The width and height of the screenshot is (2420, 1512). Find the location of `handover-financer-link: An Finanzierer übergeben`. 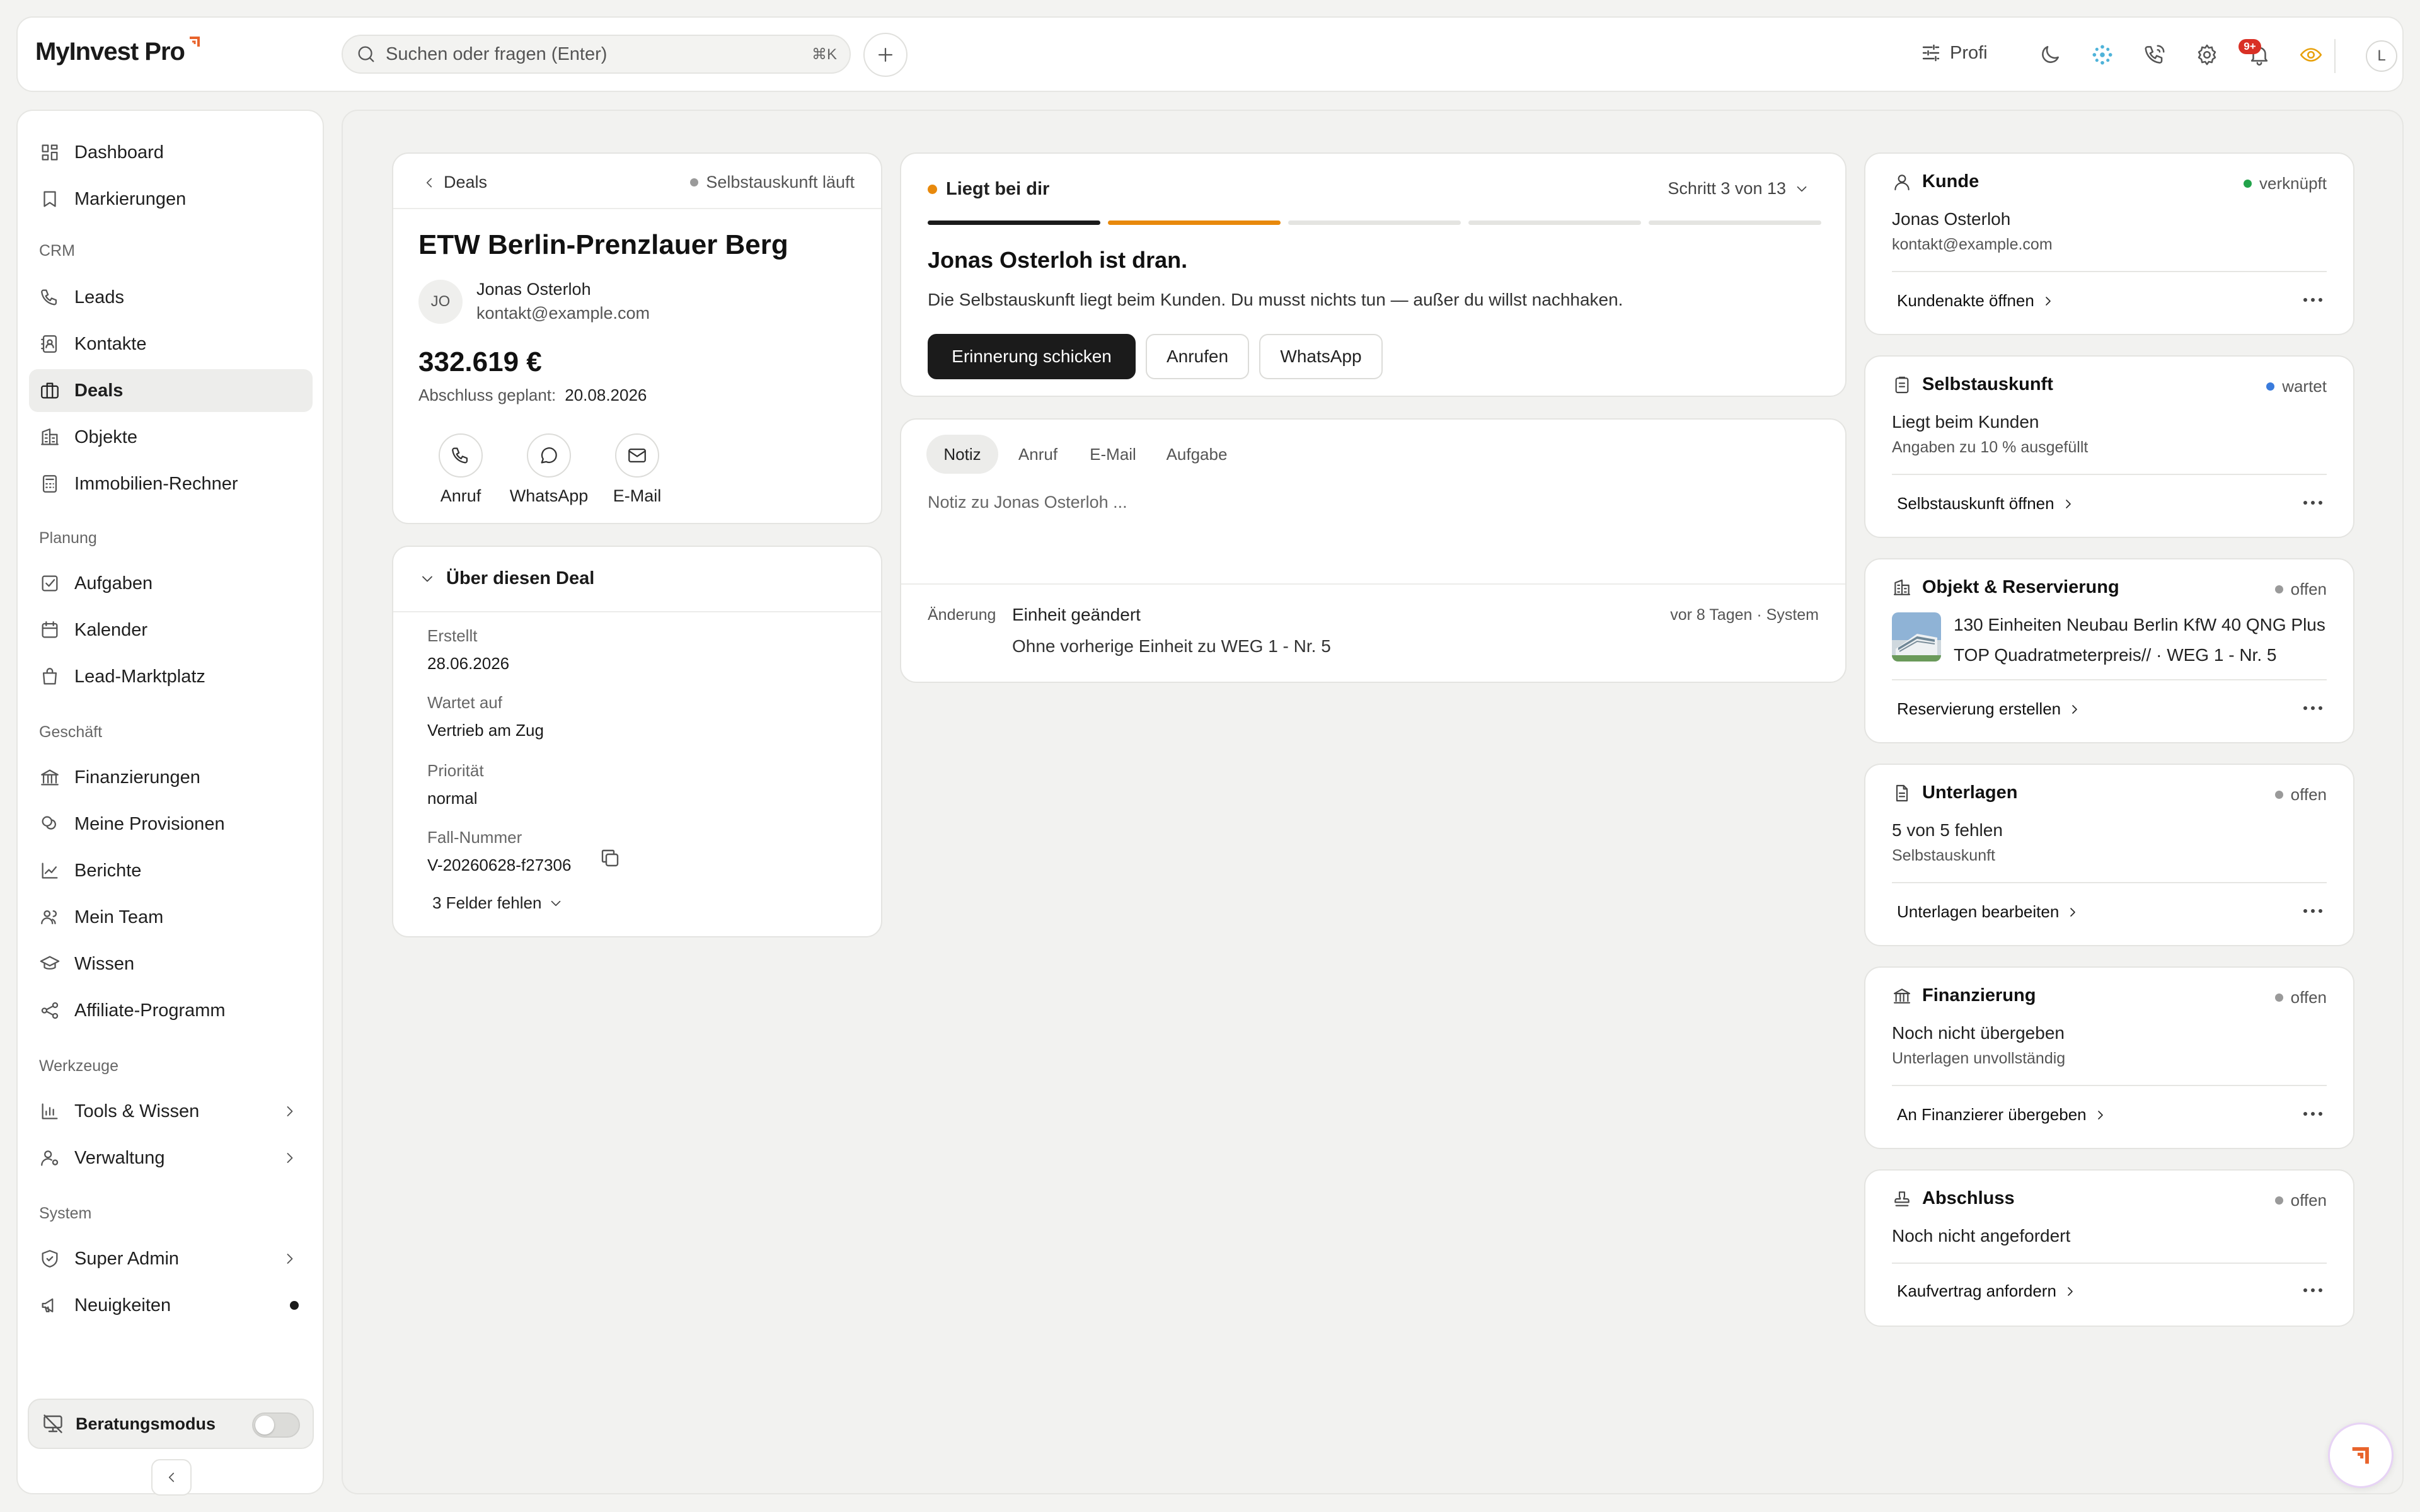

handover-financer-link: An Finanzierer übergeben is located at coordinates (2002, 1115).